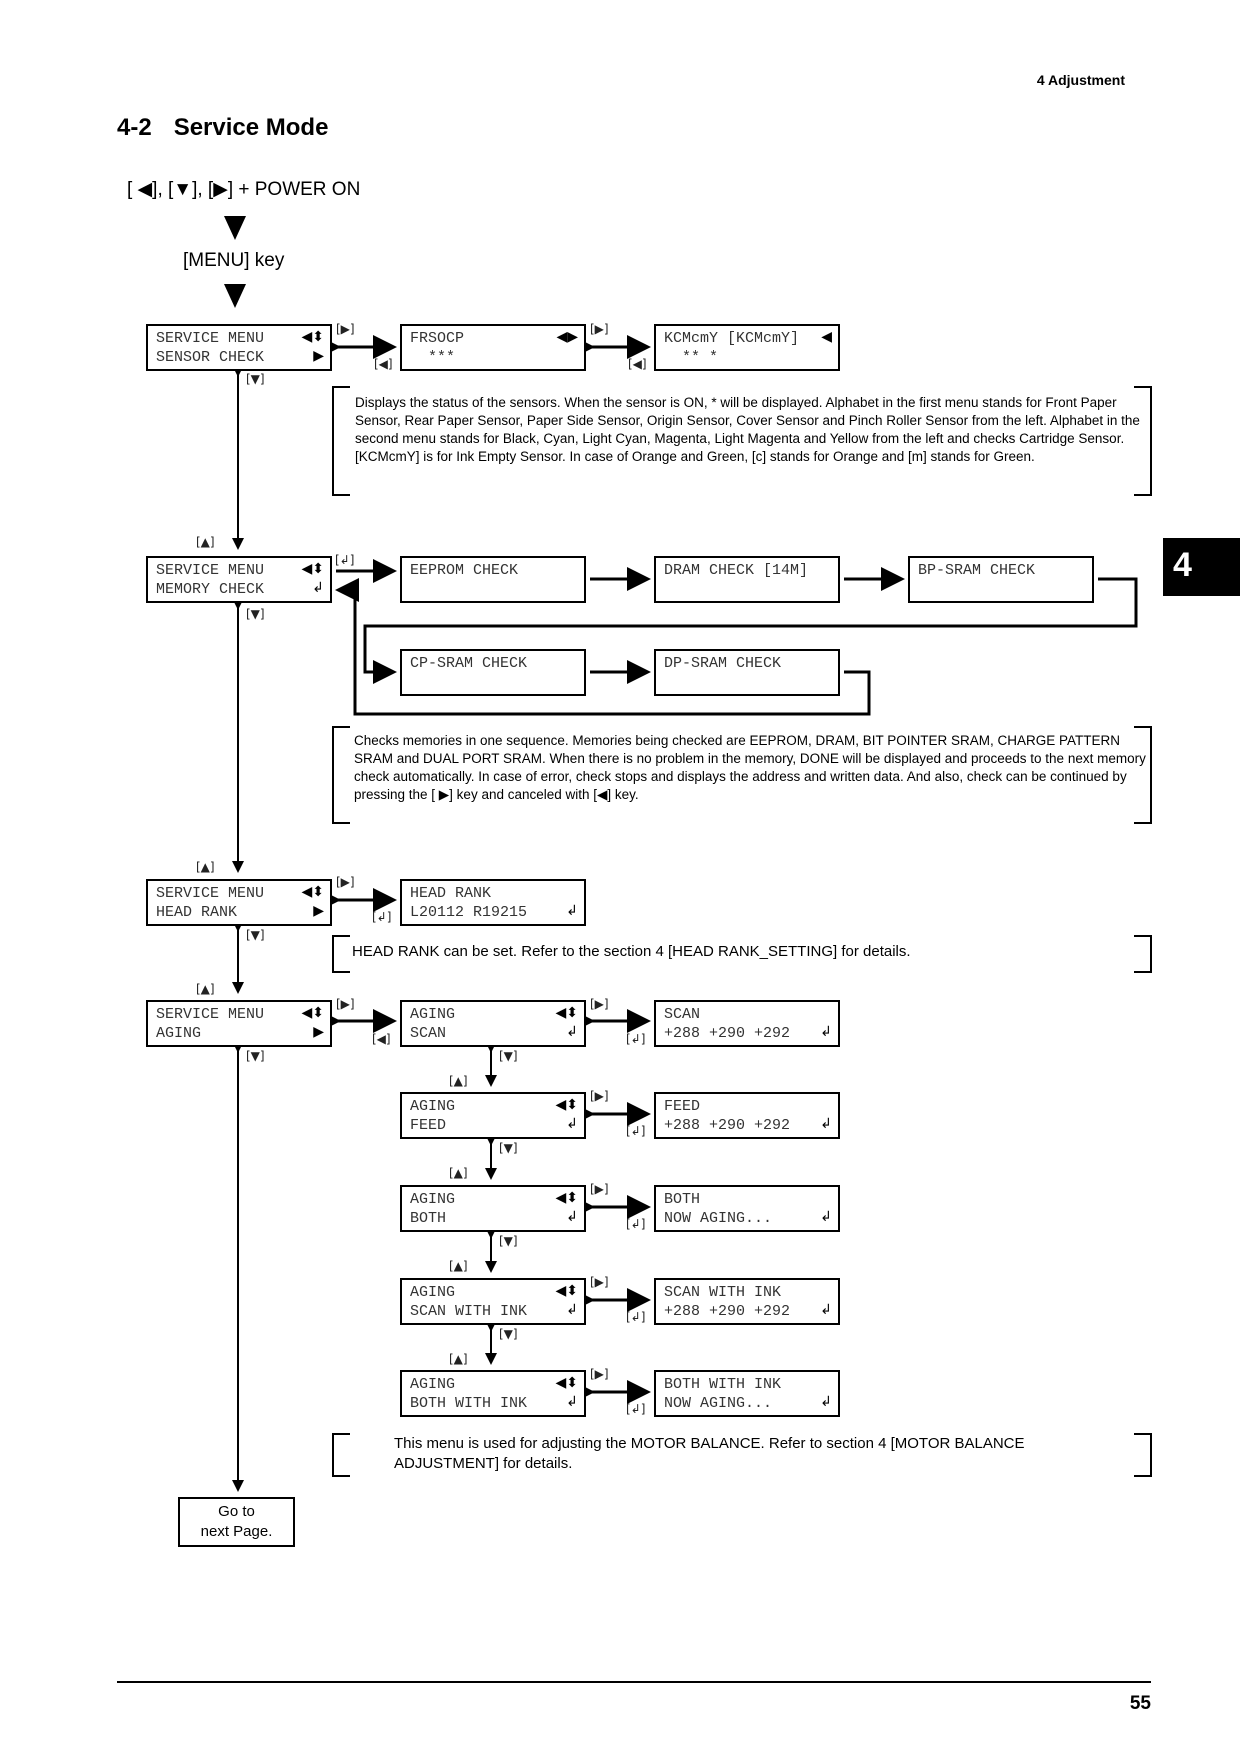 The height and width of the screenshot is (1754, 1240). Describe the element at coordinates (493, 902) in the screenshot. I see `lcd-head-rank-value: HEAD RANK L20112 R19215 ↲` at that location.